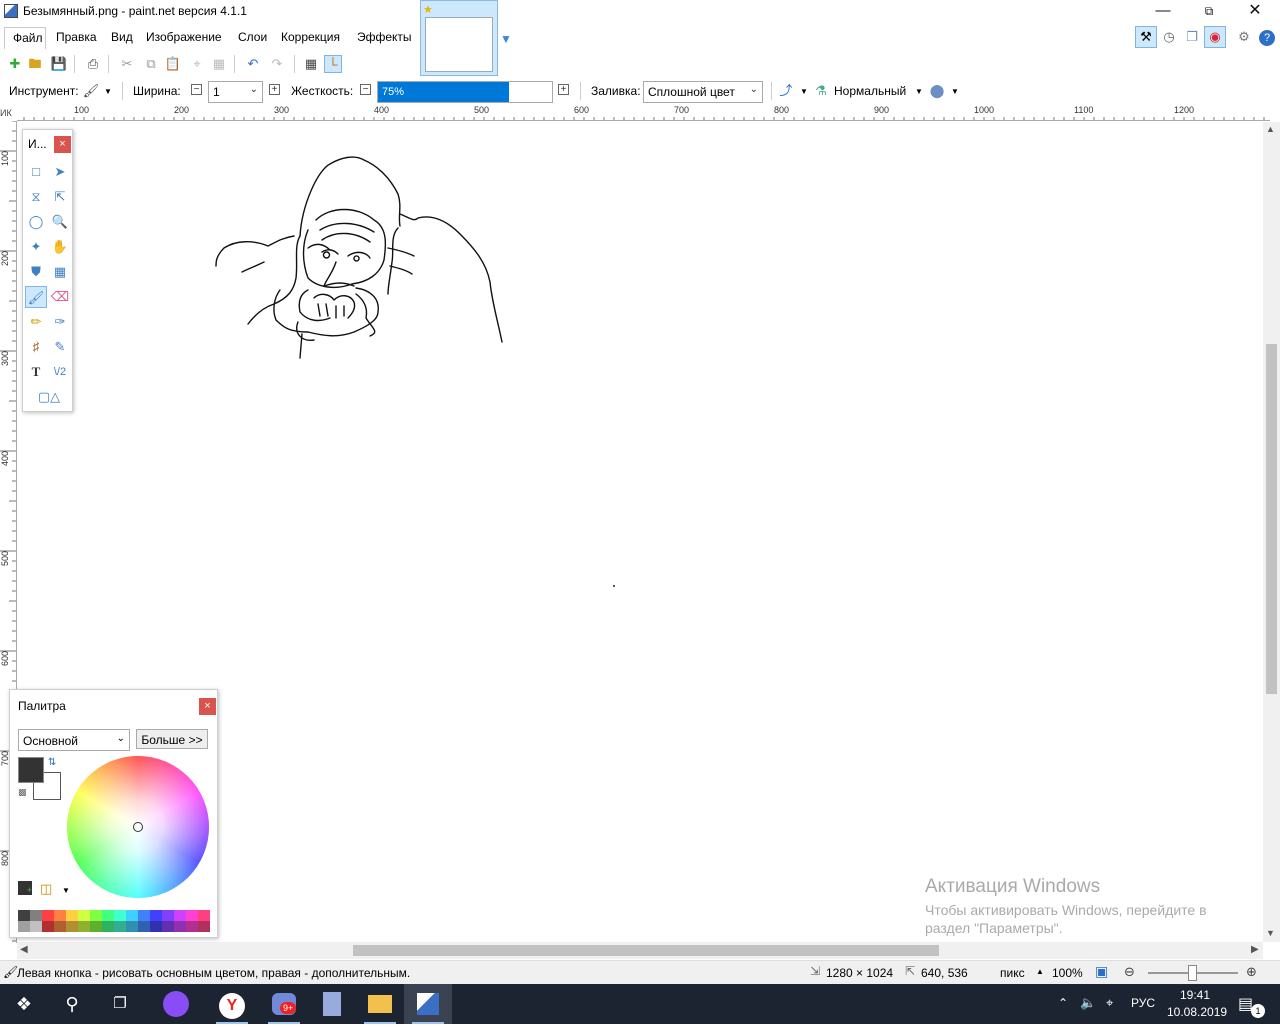 This screenshot has height=1031, width=1280. What do you see at coordinates (93, 64) in the screenshot?
I see `print-icon: ⎙` at bounding box center [93, 64].